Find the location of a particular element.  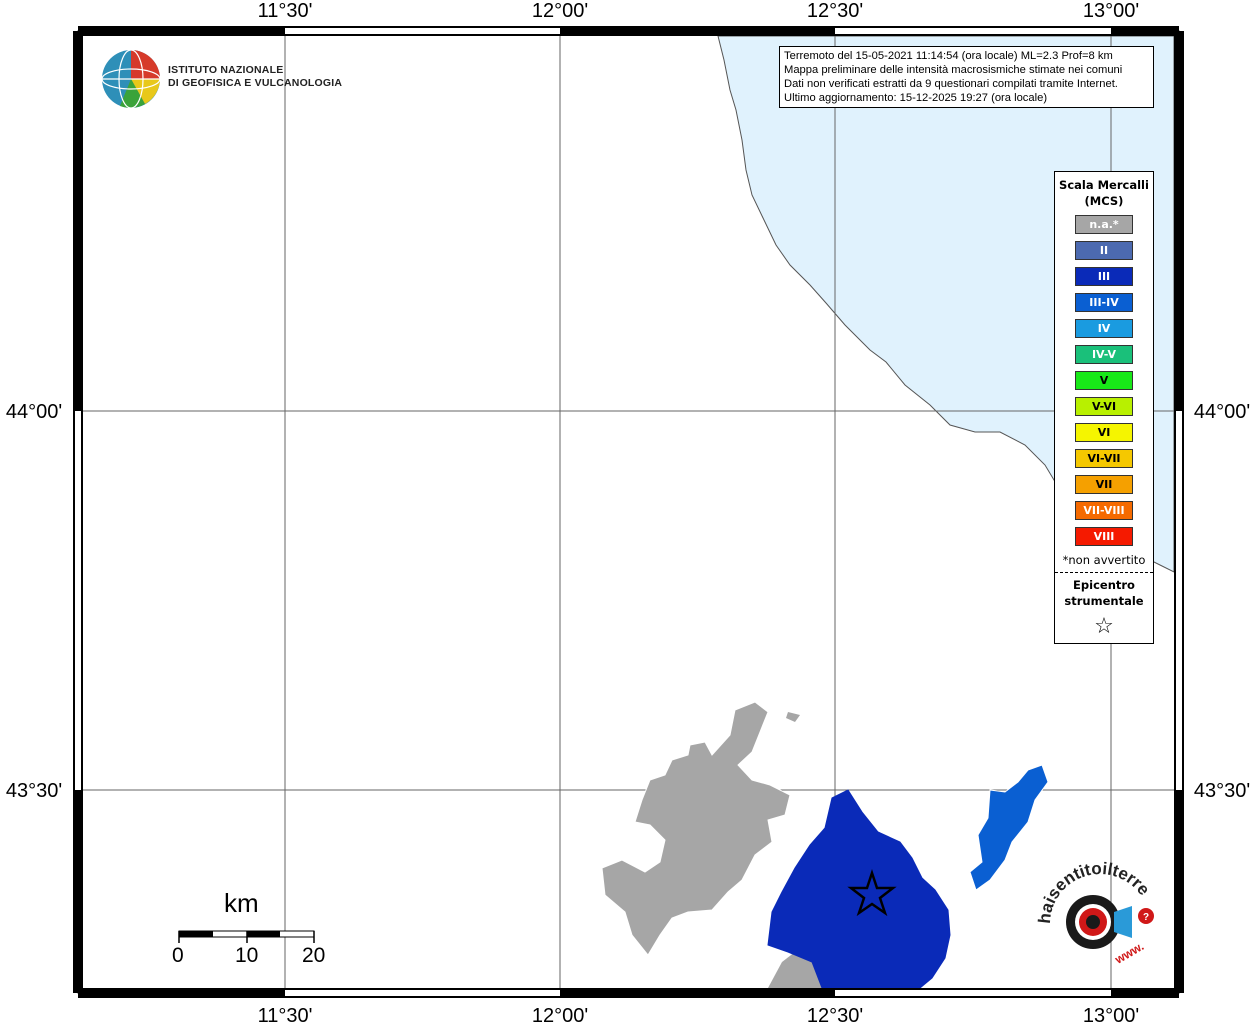

legend-item: VI is located at coordinates (1104, 432).